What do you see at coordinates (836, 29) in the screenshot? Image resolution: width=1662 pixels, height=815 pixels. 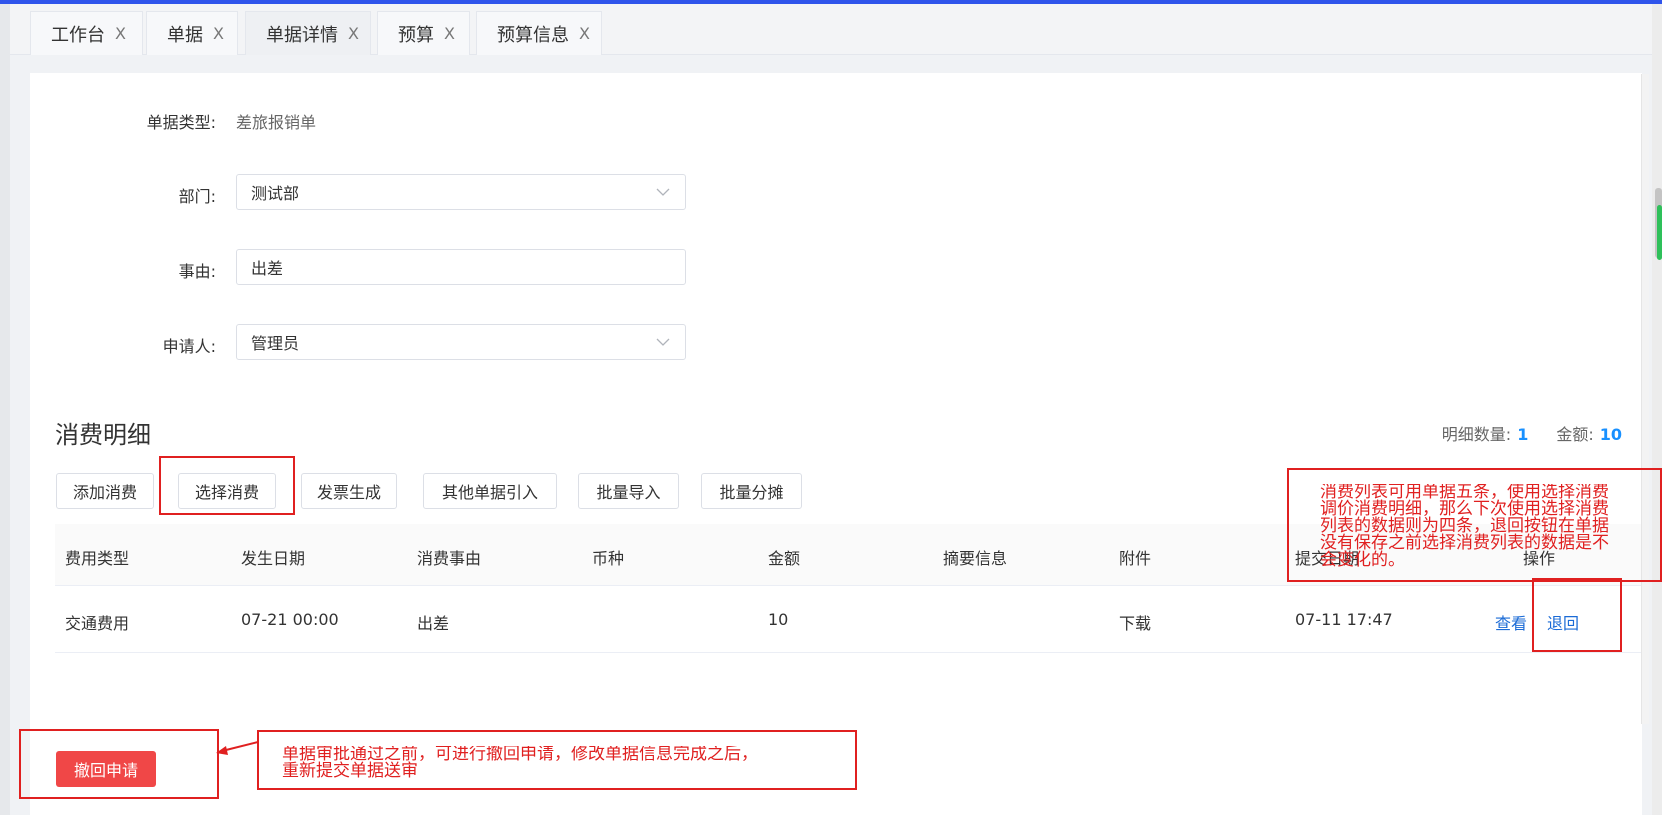 I see `tab-bar: 工作台 X 单据 X 单据详情 X 预算 X 预算信息 X` at bounding box center [836, 29].